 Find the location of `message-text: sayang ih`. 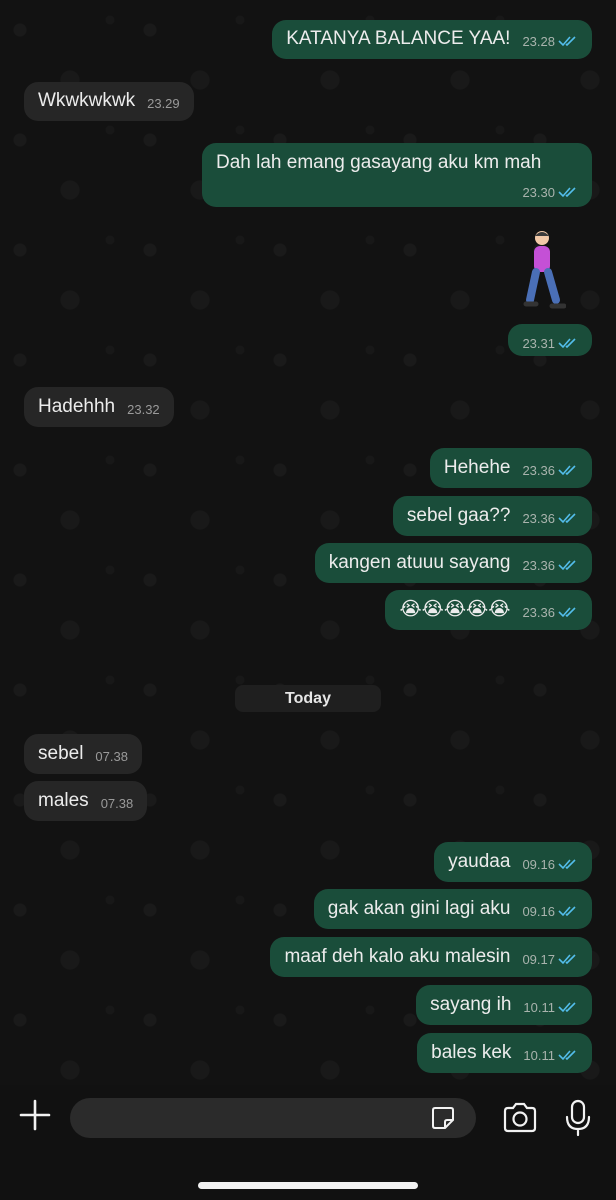

message-text: sayang ih is located at coordinates (471, 1004).